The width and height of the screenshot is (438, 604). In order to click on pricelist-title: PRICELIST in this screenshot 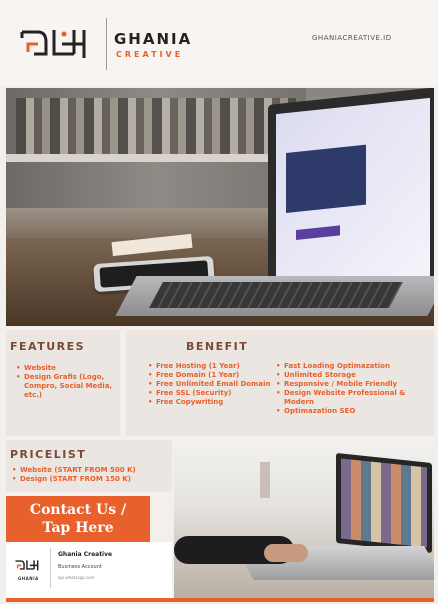, I will do `click(48, 454)`.